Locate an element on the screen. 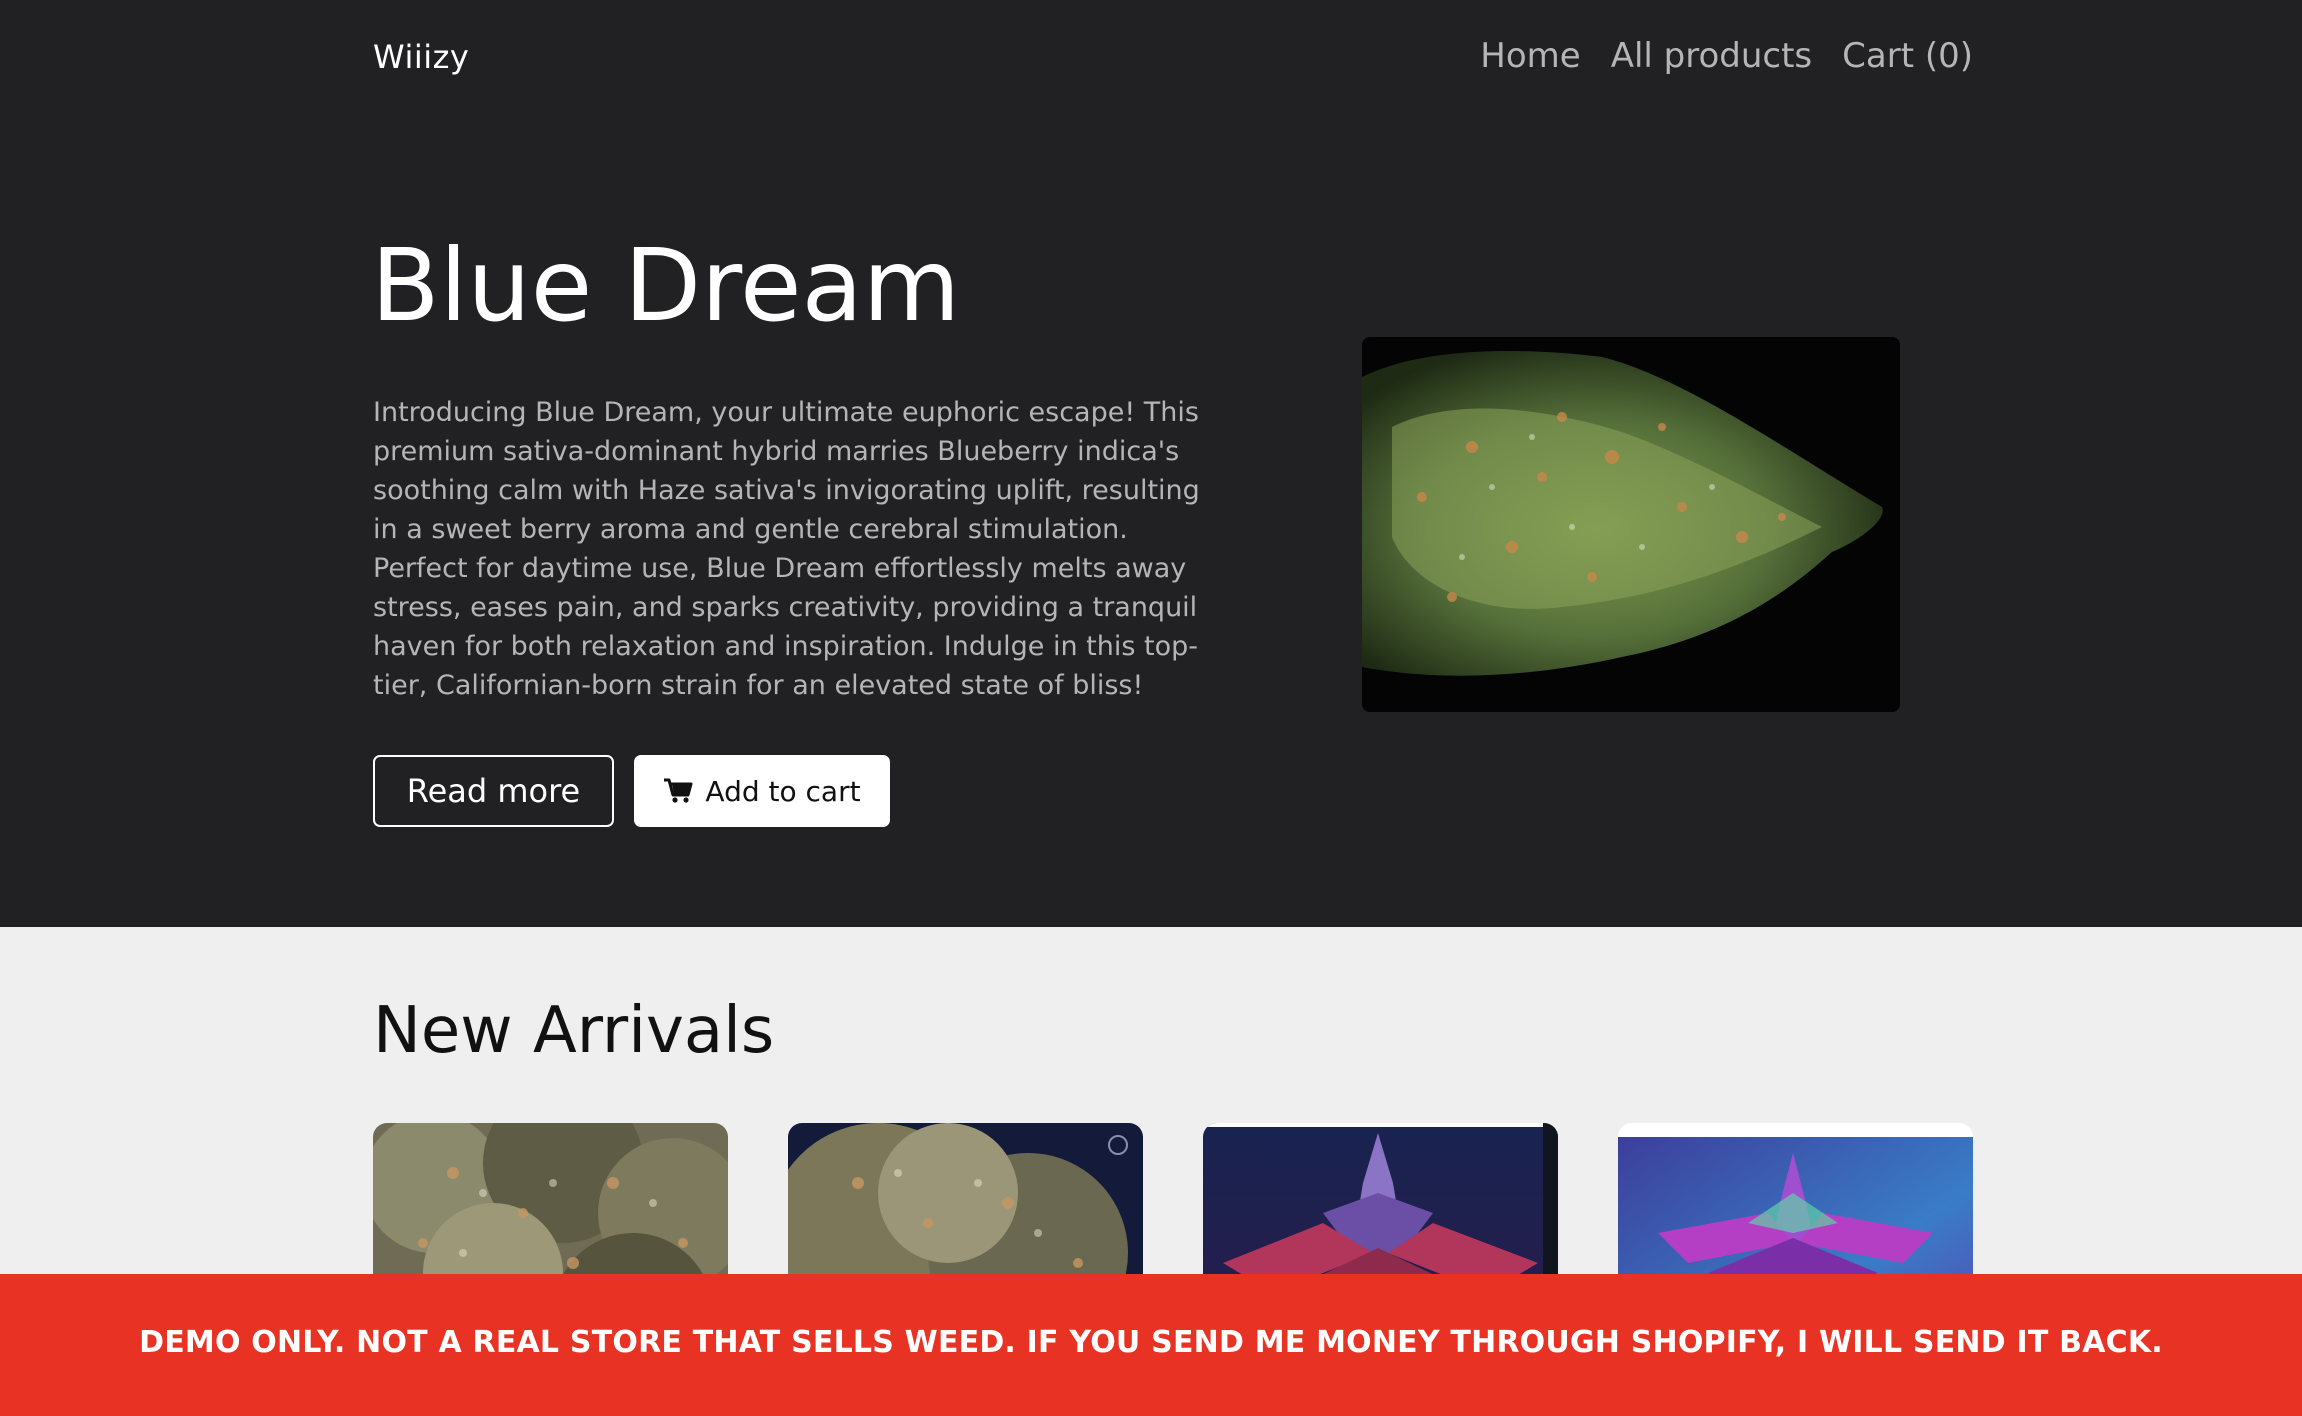  main-nav: Home All products Cart (0) is located at coordinates (1726, 56).